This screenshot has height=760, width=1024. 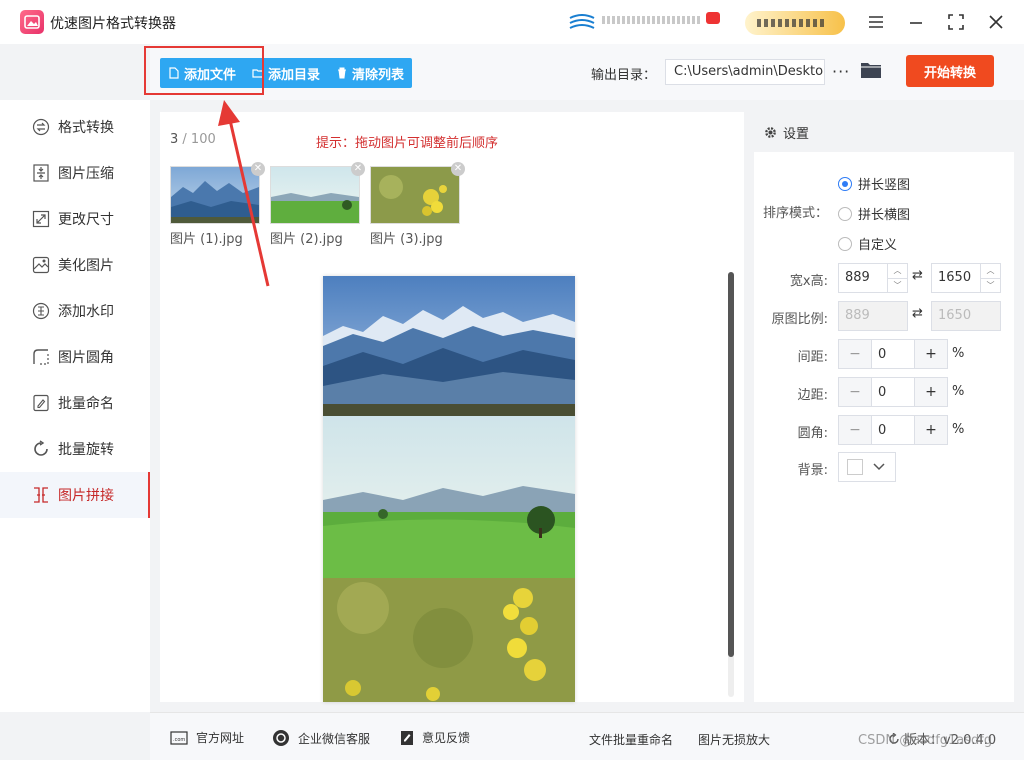 I want to click on sidebar-item-round-corner: 图片圆角, so click(x=75, y=357).